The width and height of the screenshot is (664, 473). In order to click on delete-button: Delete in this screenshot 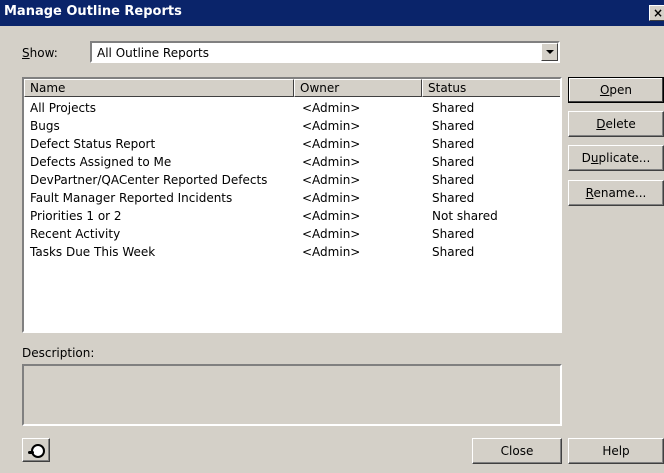, I will do `click(616, 124)`.